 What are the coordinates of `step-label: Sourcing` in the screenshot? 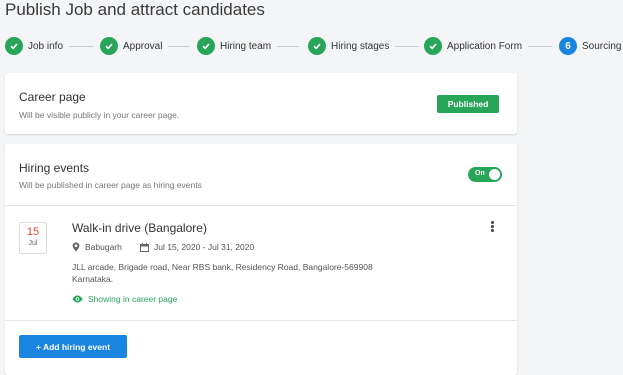 It's located at (602, 46).